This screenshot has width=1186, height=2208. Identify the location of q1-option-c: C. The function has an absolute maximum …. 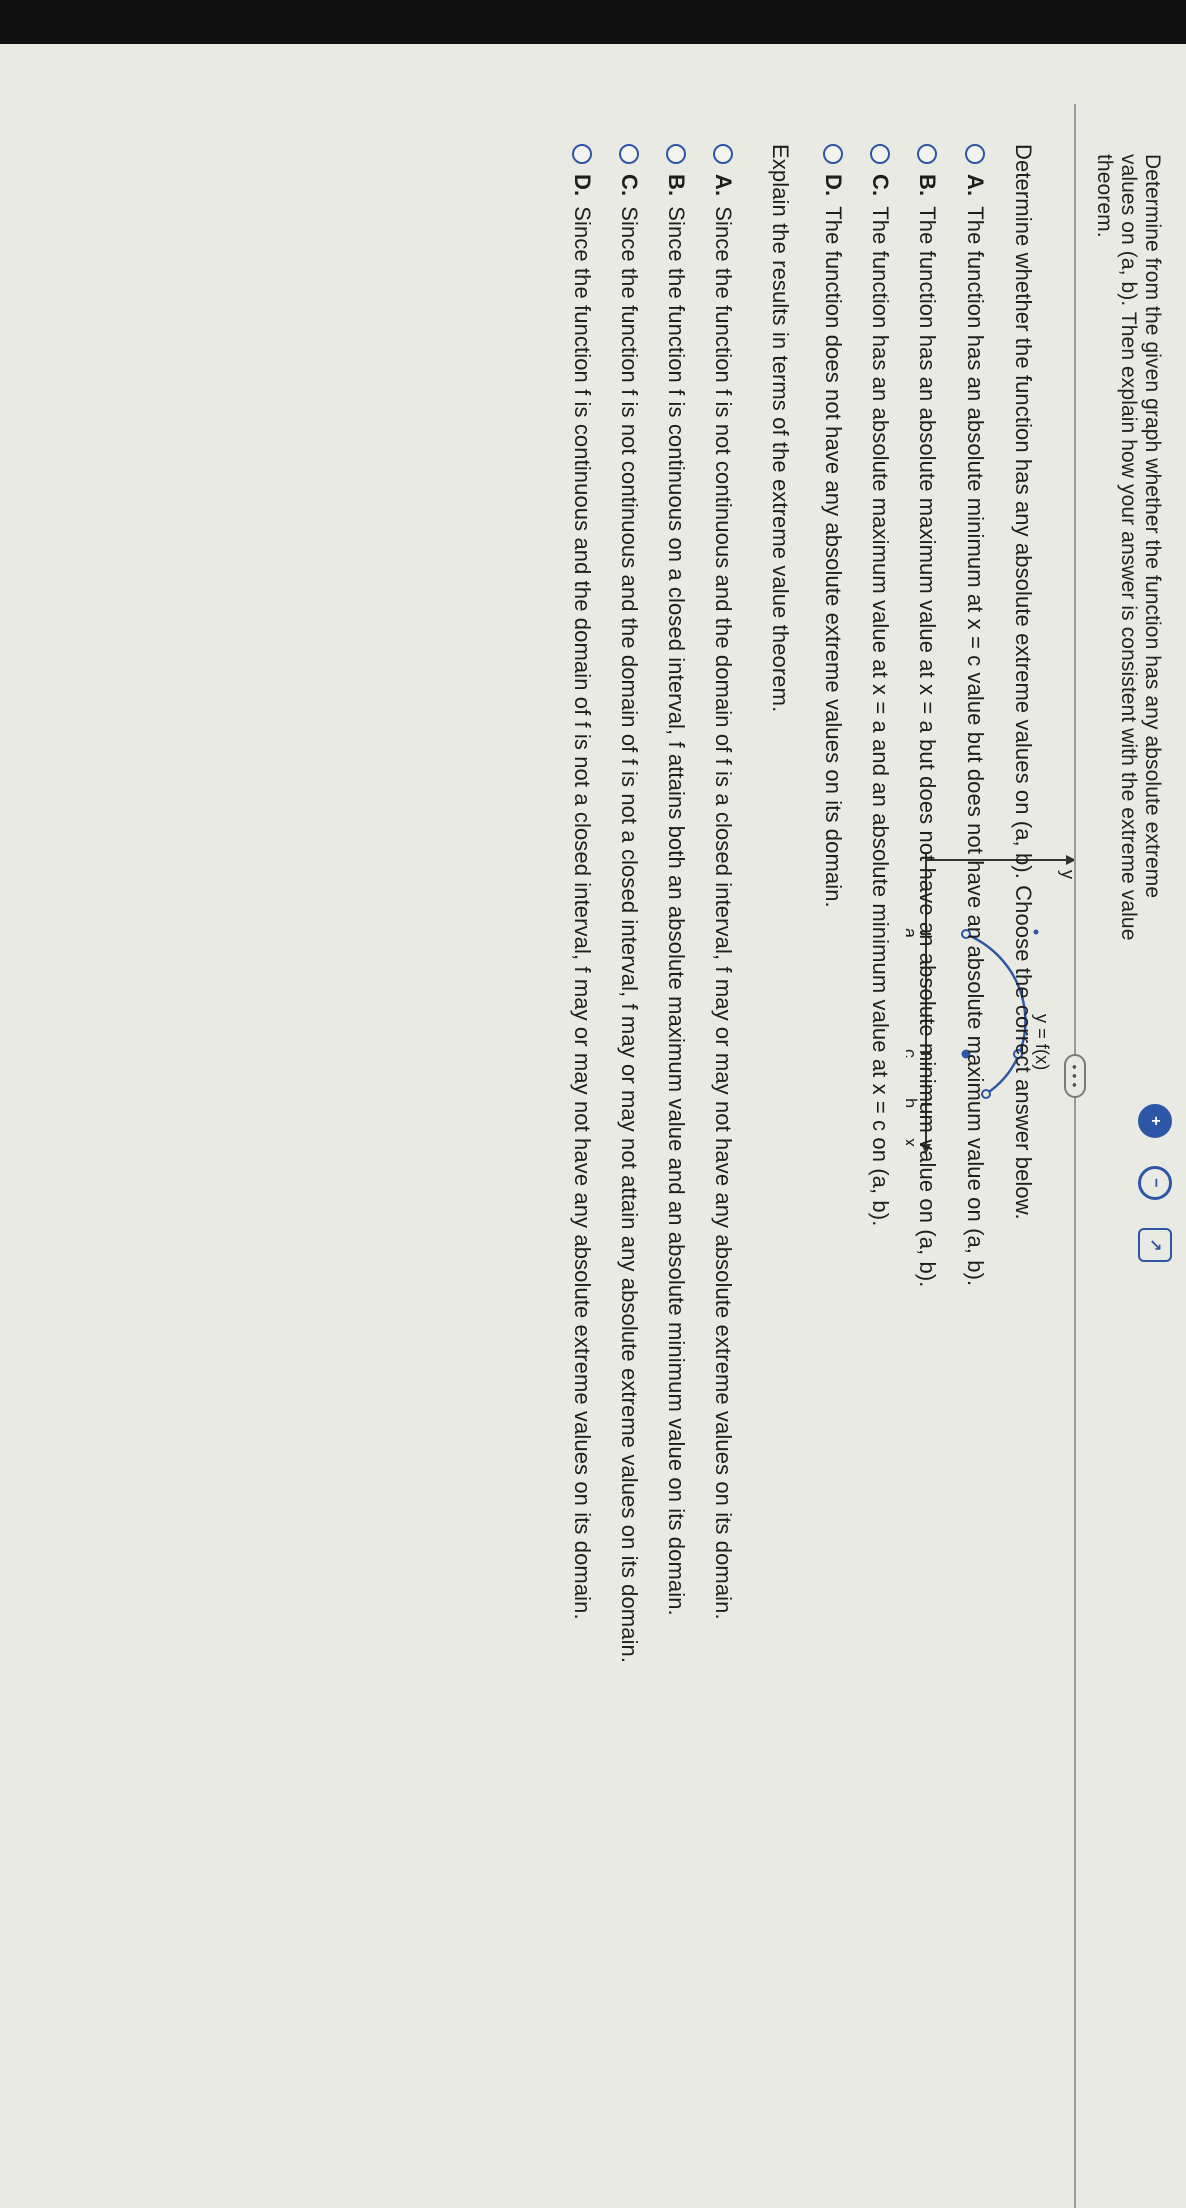
(880, 685).